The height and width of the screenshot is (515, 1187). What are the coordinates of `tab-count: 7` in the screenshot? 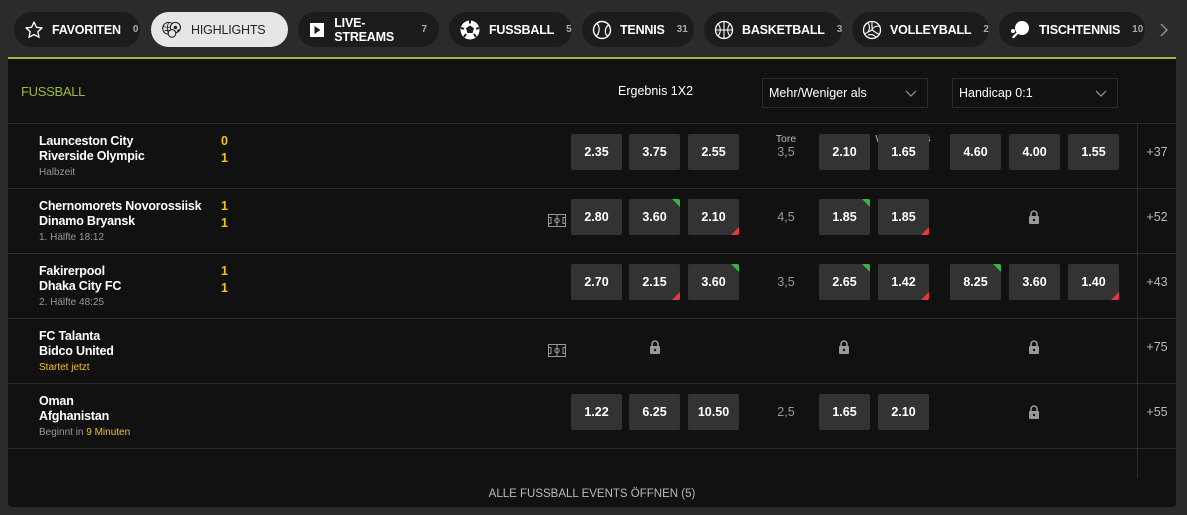 It's located at (424, 29).